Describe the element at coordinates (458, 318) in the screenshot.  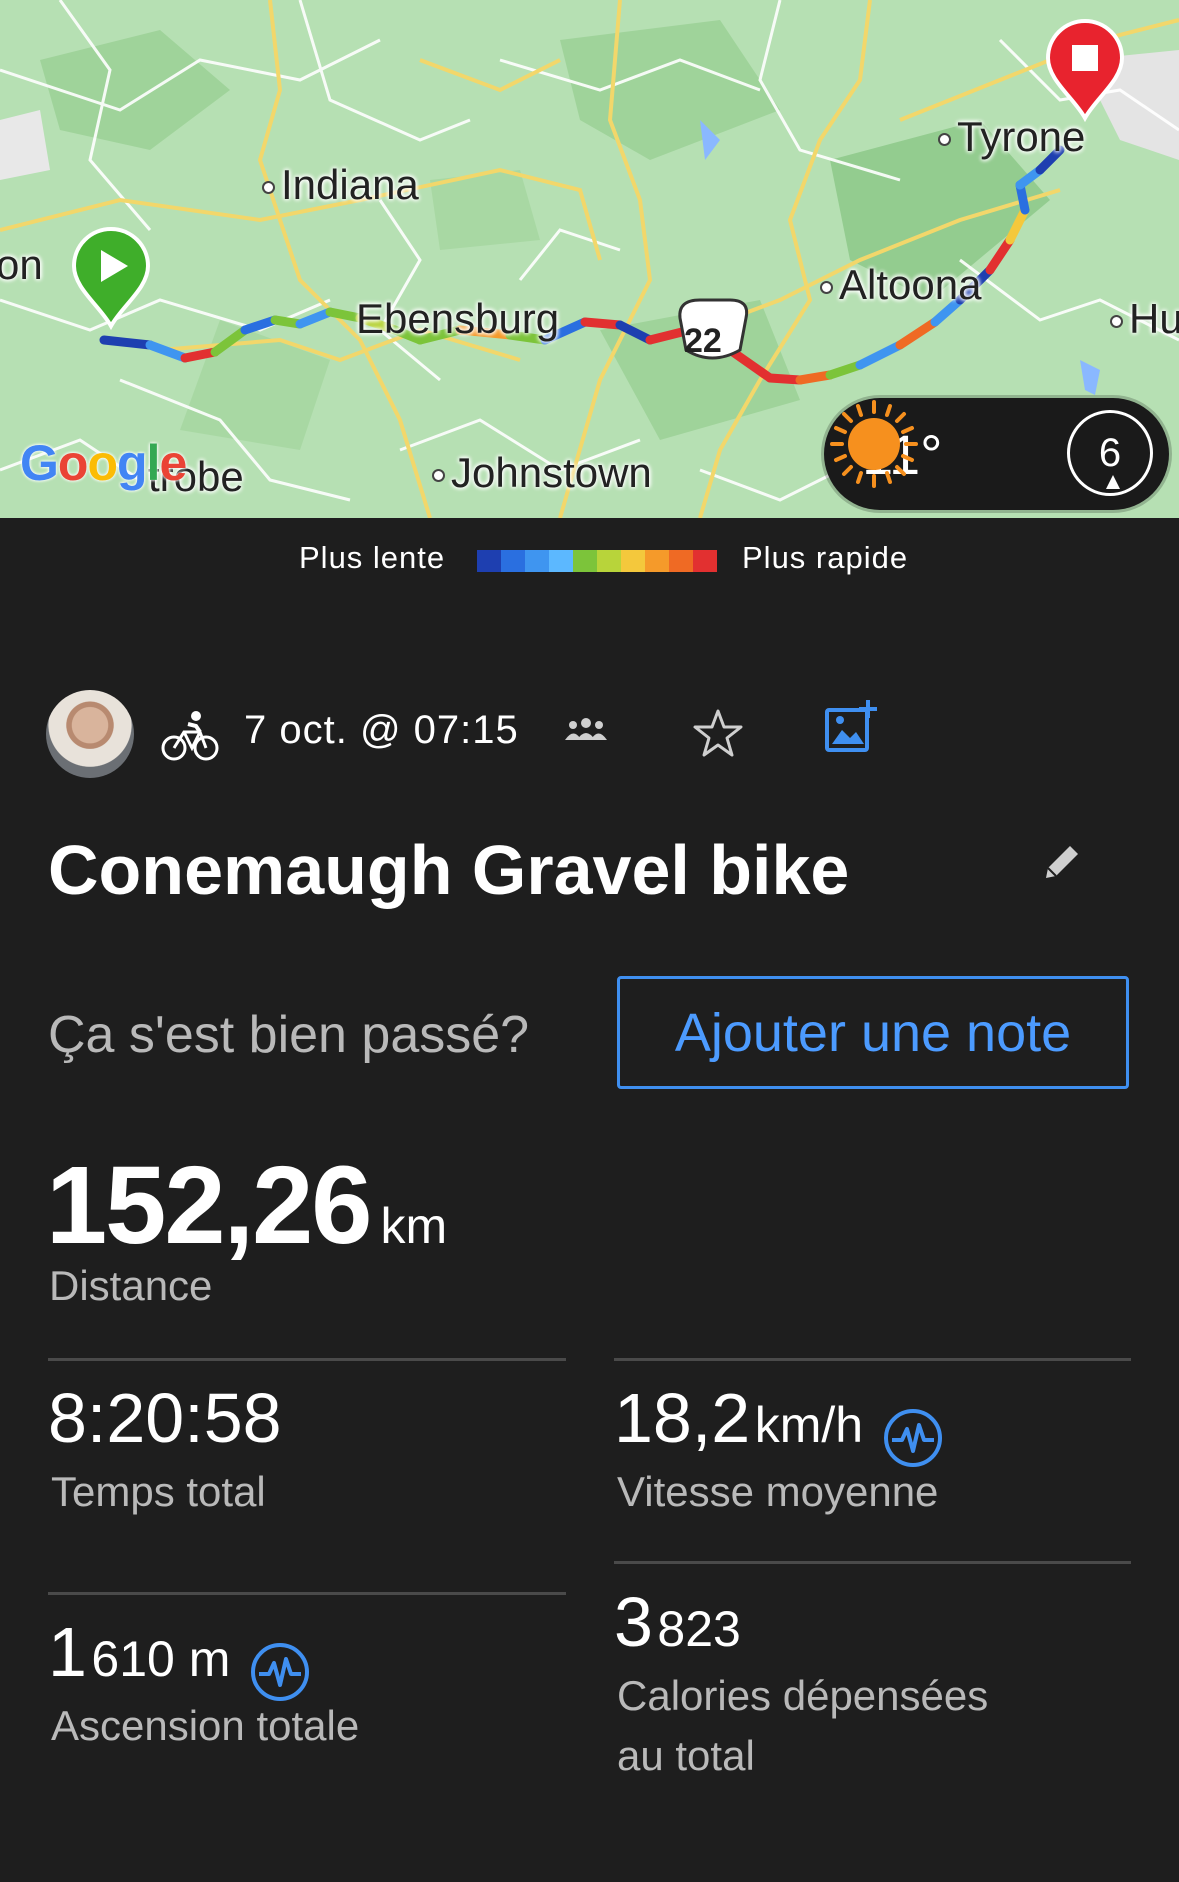
I see `city-label-ebensburg: Ebensburg` at that location.